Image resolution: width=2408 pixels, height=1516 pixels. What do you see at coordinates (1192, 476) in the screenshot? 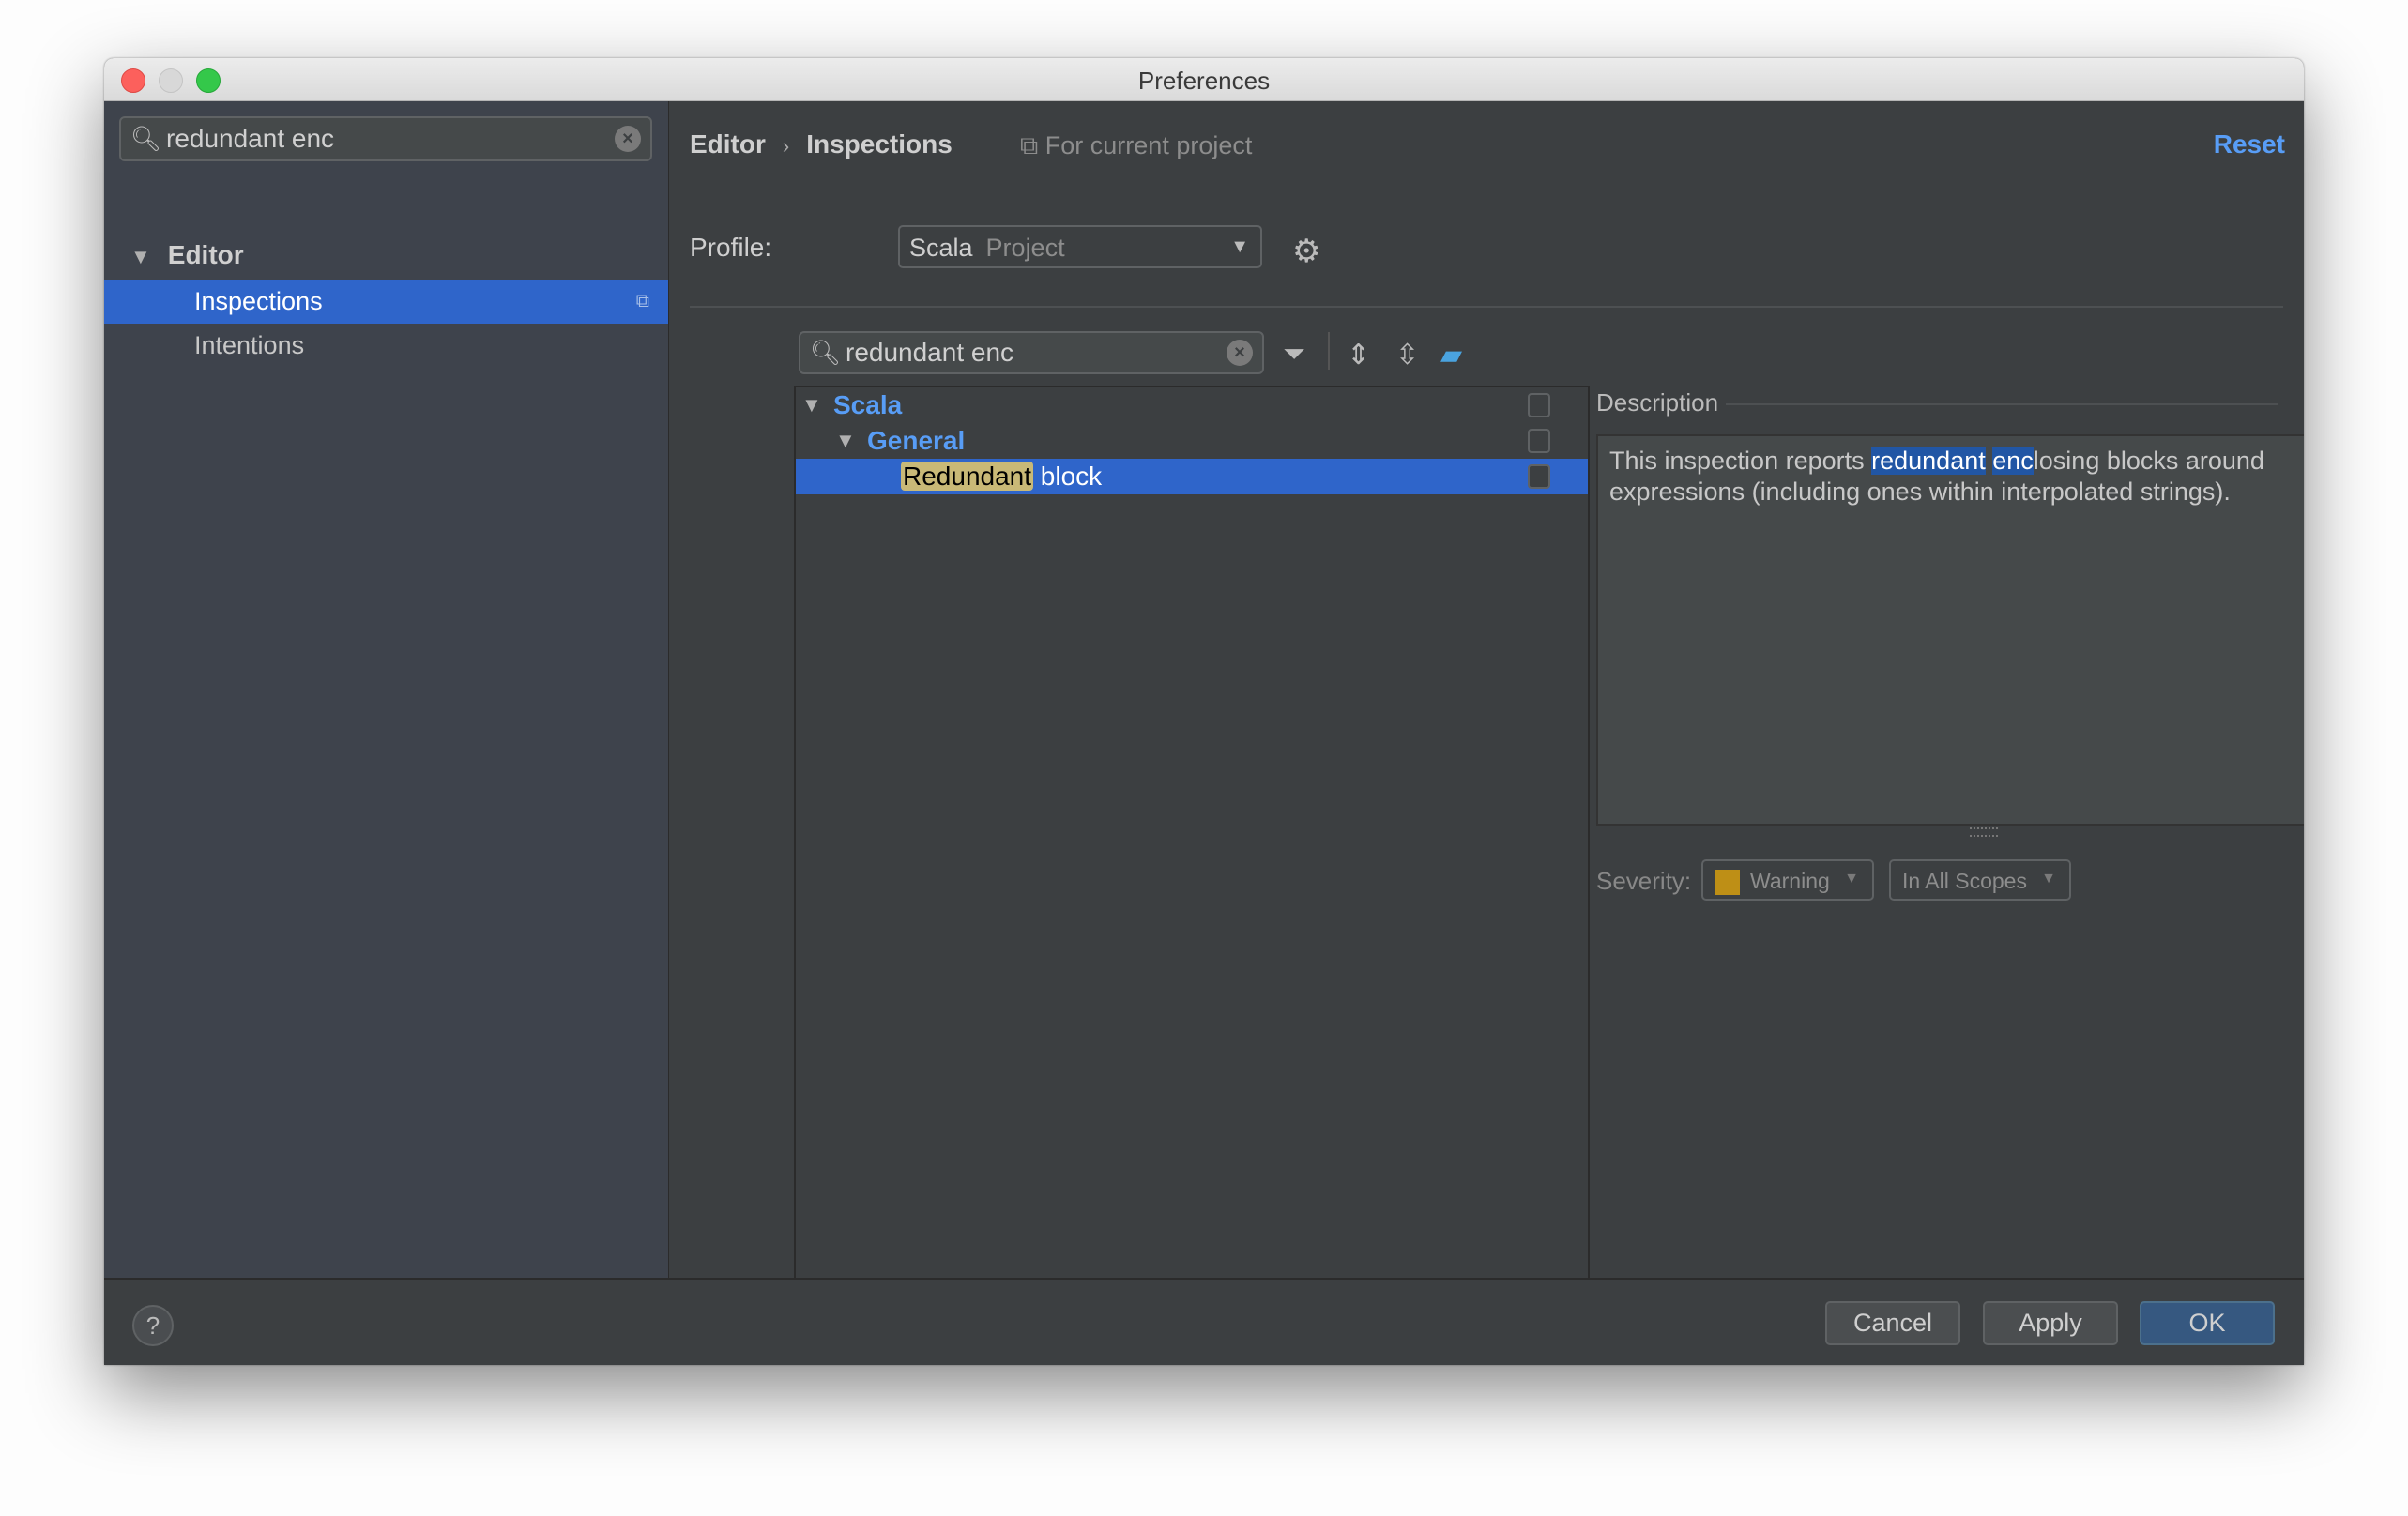
I see `tree-row-redundant-block: Redundant block` at bounding box center [1192, 476].